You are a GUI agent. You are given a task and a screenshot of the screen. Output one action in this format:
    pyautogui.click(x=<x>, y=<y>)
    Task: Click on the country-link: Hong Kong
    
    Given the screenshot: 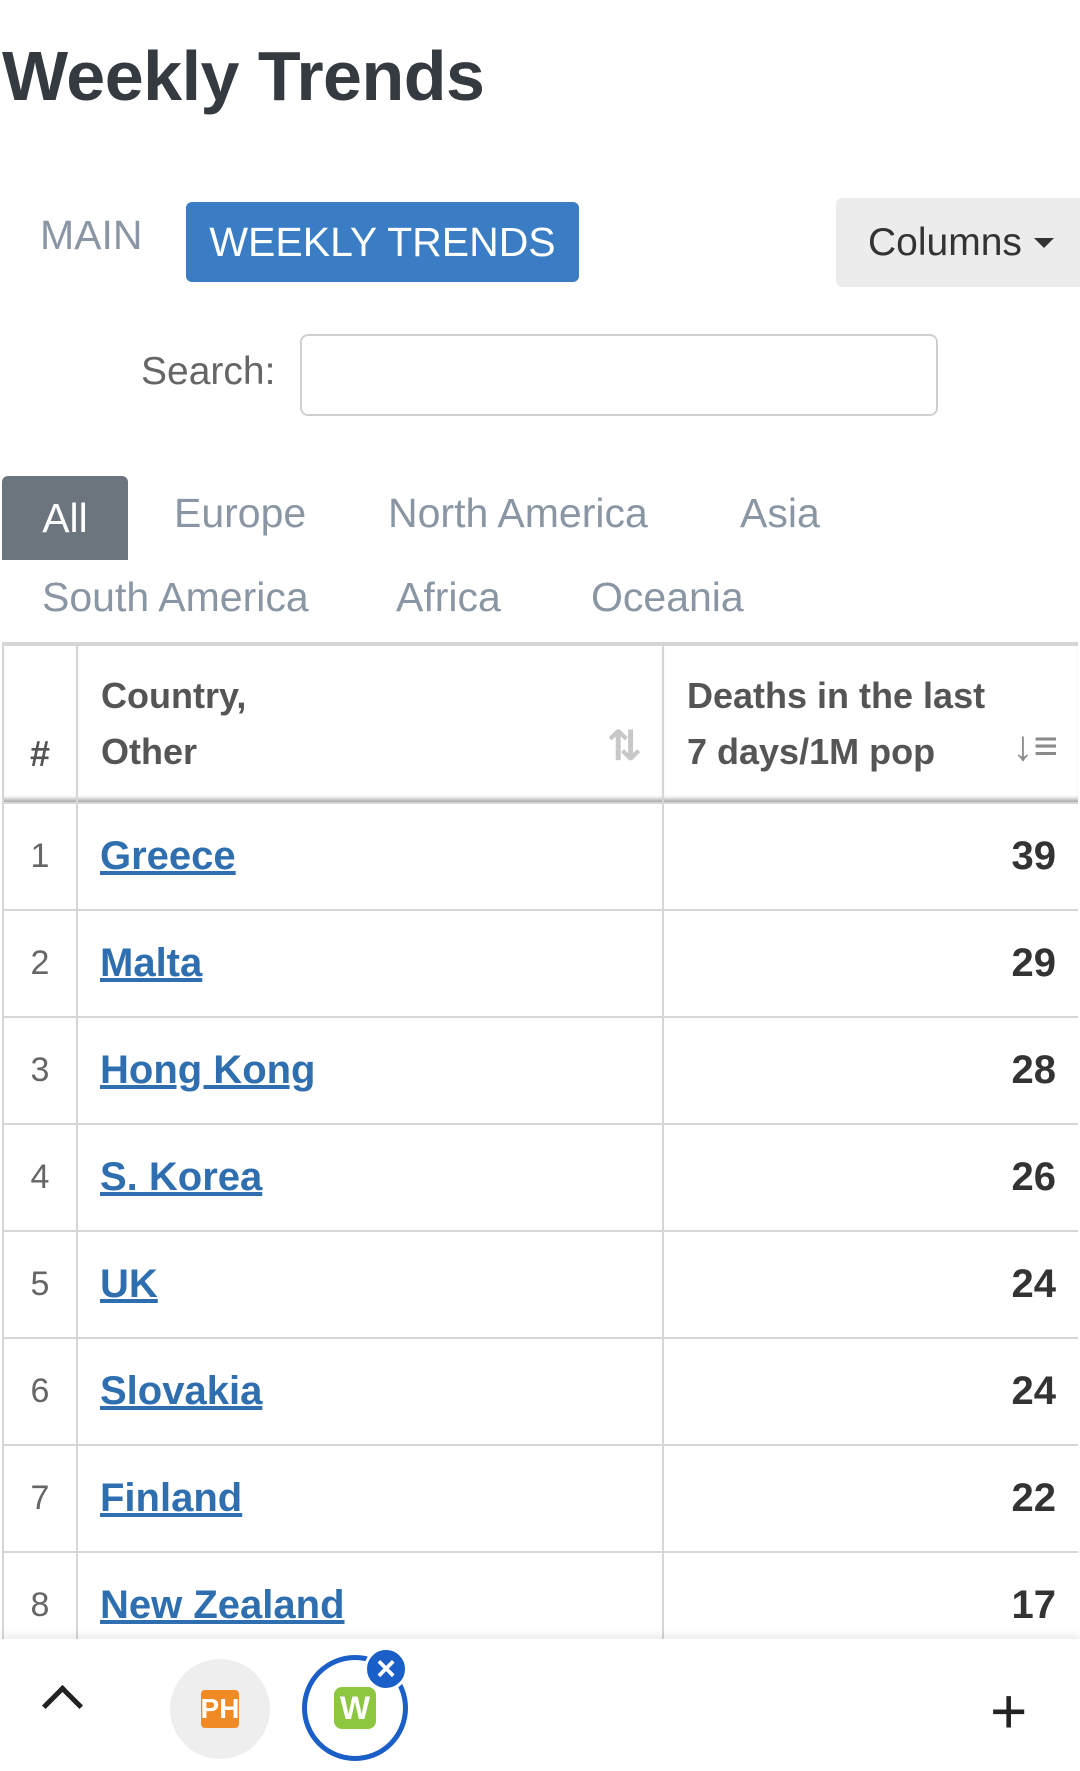 What is the action you would take?
    pyautogui.click(x=208, y=1070)
    